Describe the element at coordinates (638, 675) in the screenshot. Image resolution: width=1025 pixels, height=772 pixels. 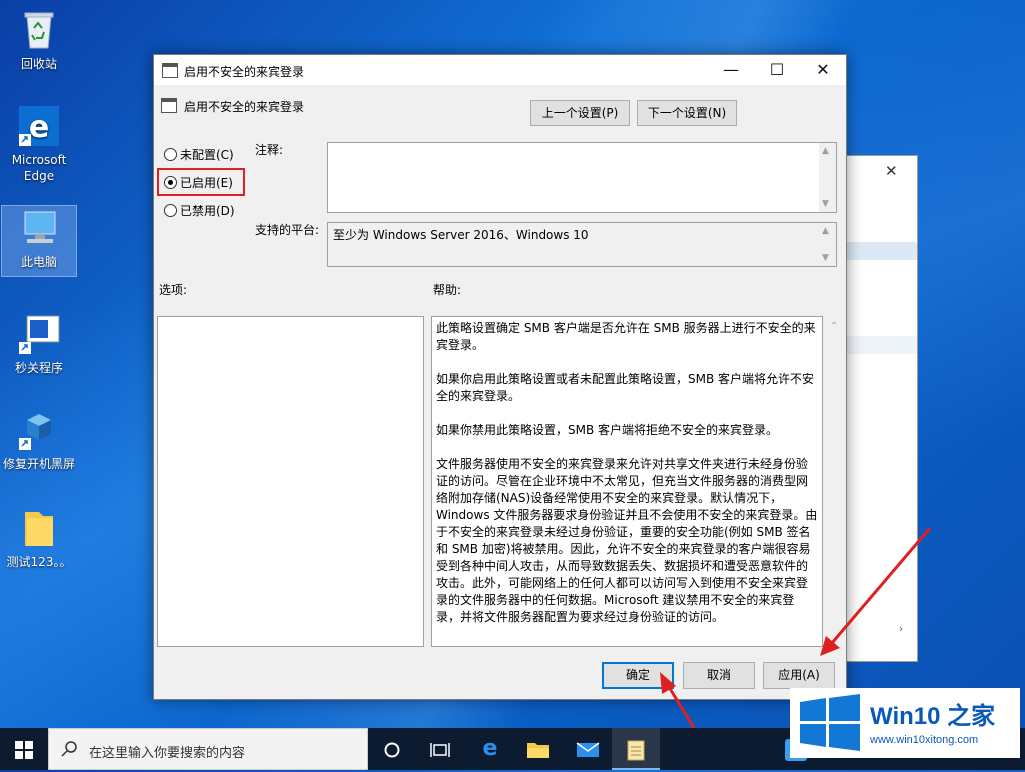
I see `ok-button: 确定` at that location.